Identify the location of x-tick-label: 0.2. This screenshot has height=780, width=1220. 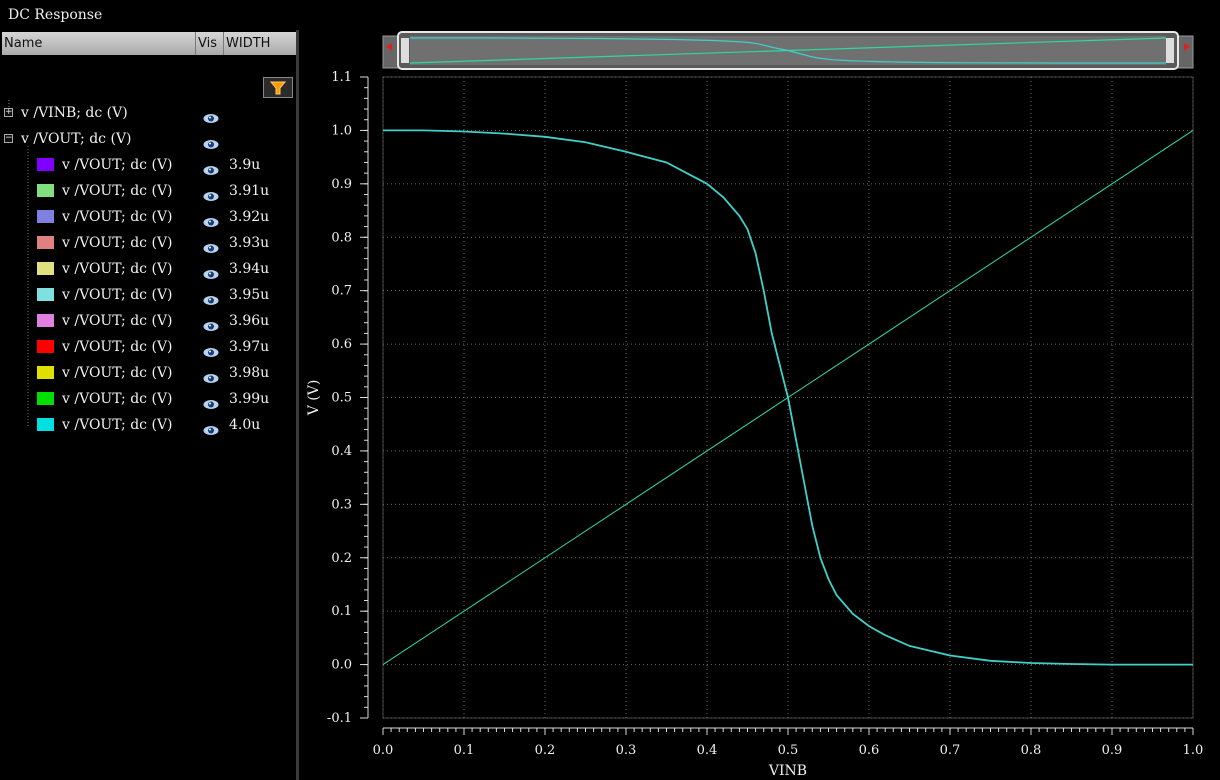
(545, 750).